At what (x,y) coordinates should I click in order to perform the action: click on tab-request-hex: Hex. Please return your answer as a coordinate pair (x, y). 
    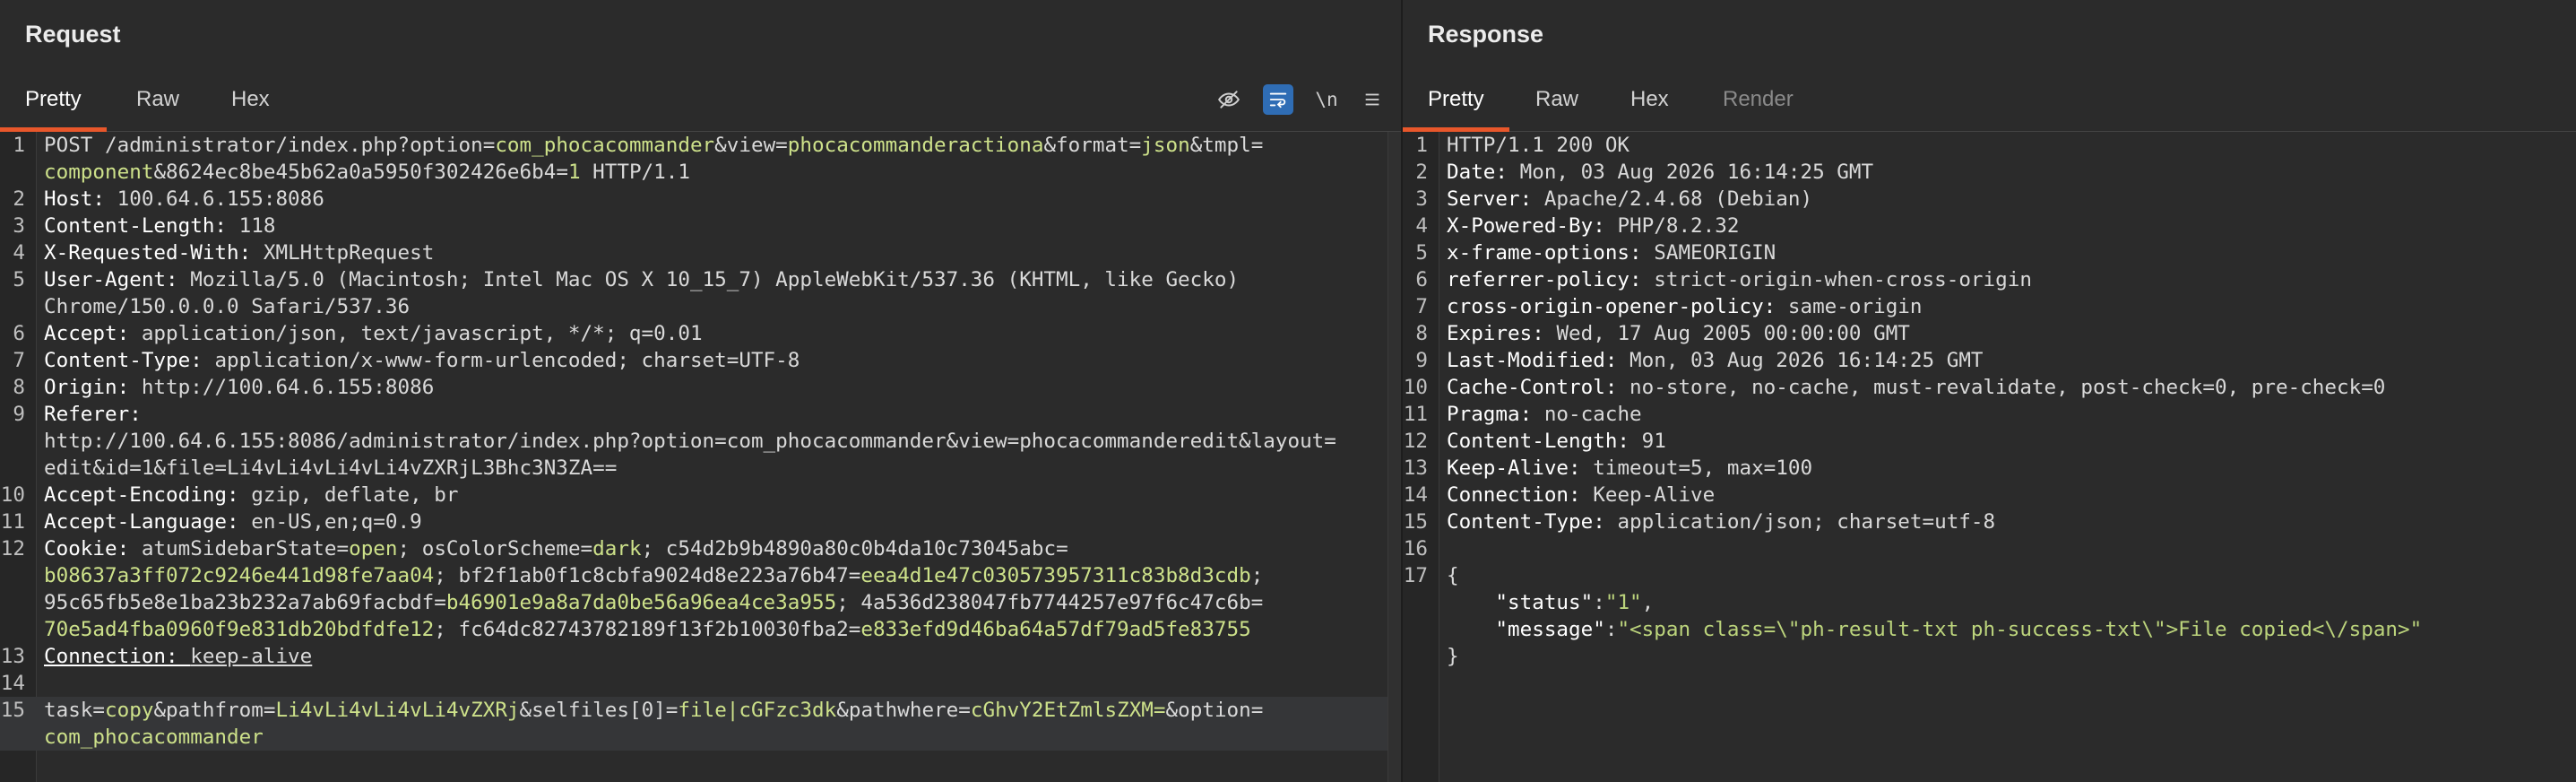
    Looking at the image, I should click on (250, 98).